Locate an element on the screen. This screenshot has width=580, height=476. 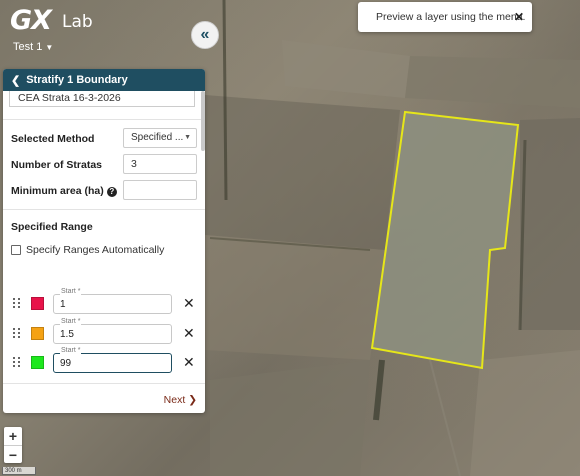
range-start-input: Start * 99 is located at coordinates (112, 360).